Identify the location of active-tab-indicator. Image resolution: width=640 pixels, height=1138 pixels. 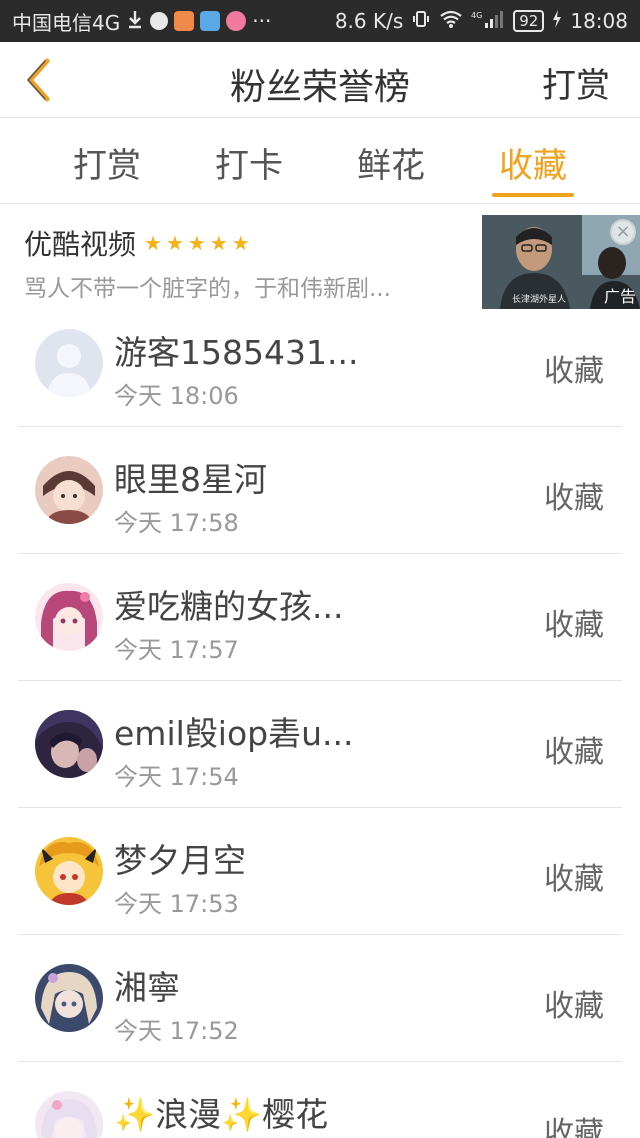
(533, 195).